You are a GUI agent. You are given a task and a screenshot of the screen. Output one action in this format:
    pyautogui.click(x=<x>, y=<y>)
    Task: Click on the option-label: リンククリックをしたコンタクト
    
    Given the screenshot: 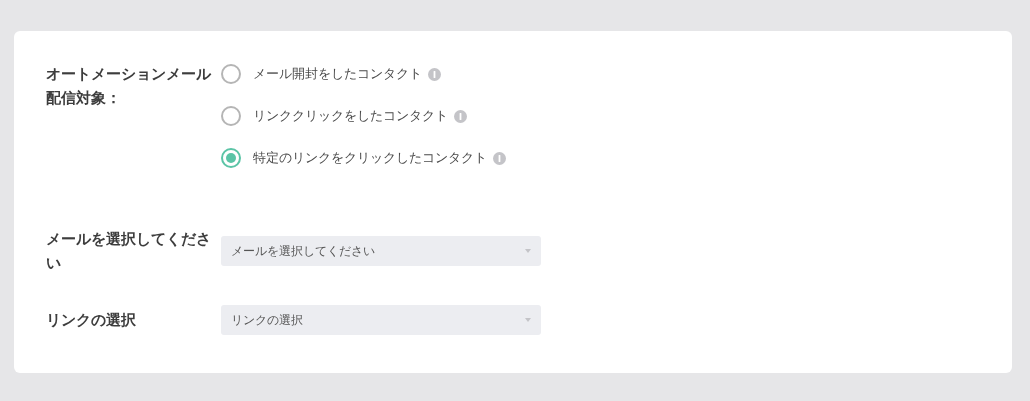 What is the action you would take?
    pyautogui.click(x=350, y=116)
    